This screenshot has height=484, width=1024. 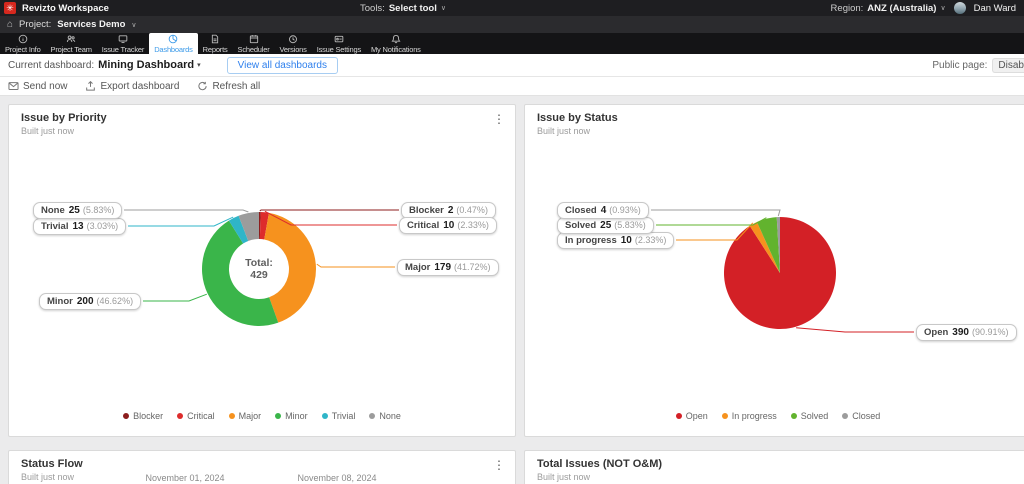 What do you see at coordinates (296, 416) in the screenshot?
I see `legend-label: Minor` at bounding box center [296, 416].